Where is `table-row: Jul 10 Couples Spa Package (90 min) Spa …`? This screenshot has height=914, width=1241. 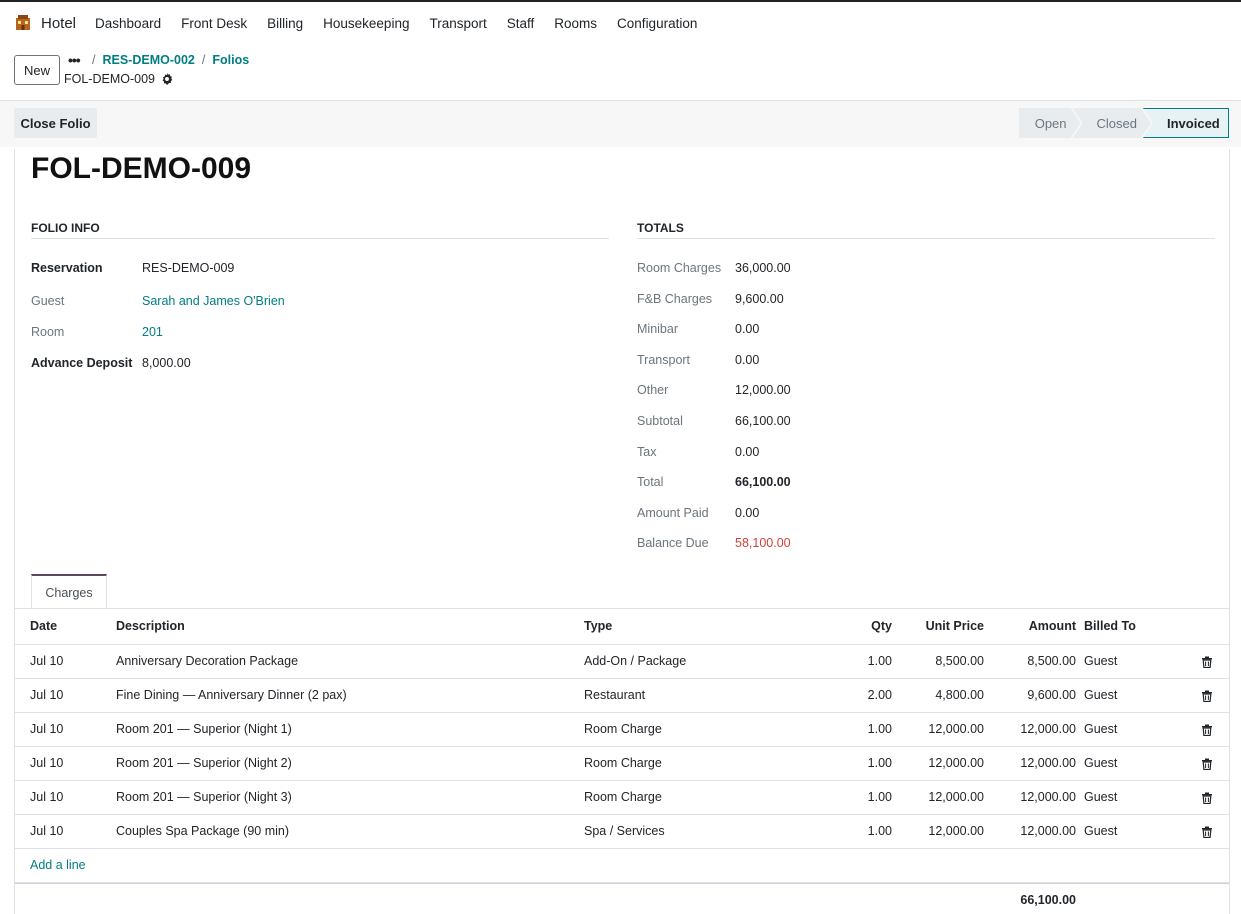 table-row: Jul 10 Couples Spa Package (90 min) Spa … is located at coordinates (622, 831).